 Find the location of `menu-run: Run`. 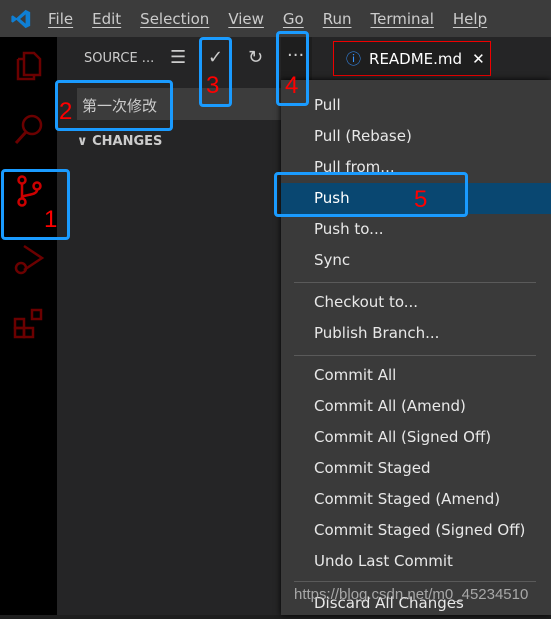

menu-run: Run is located at coordinates (337, 19).